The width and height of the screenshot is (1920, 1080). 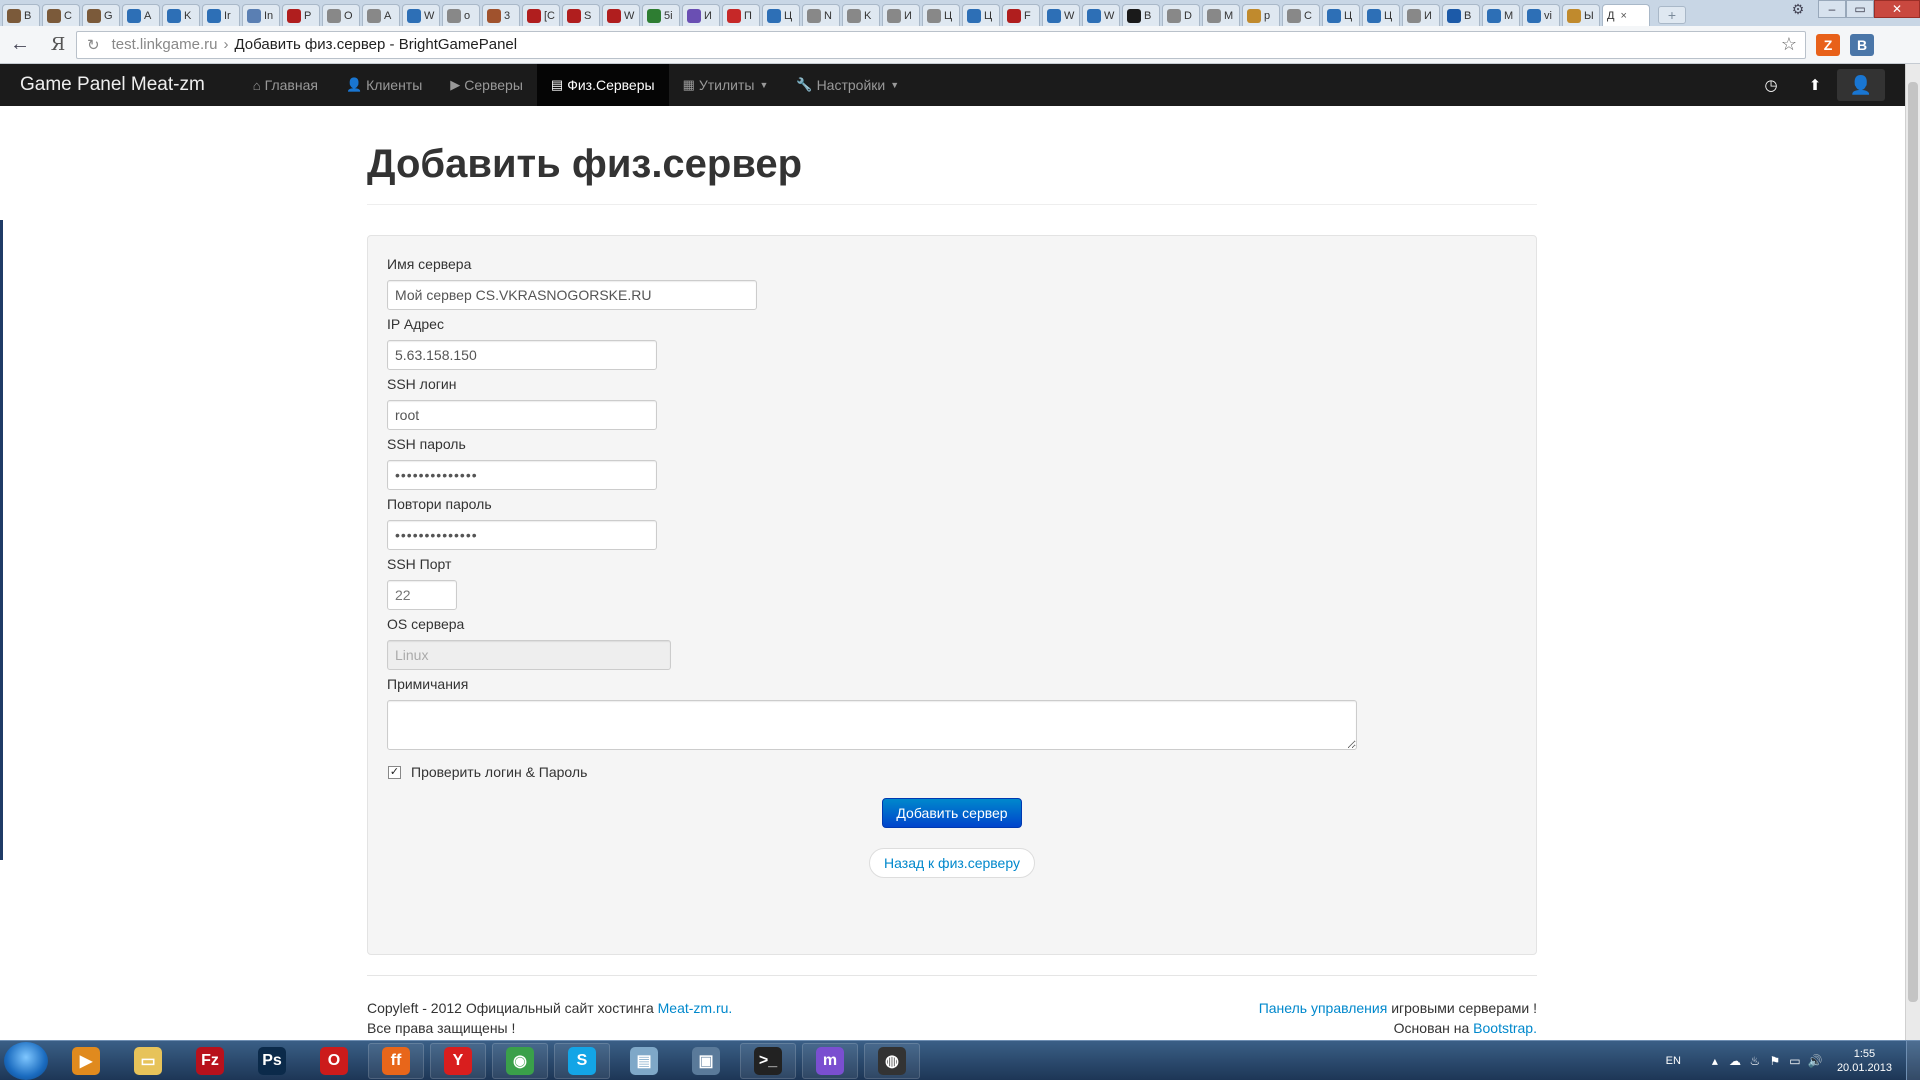 I want to click on nav-item-settings: 🔧 Настройки ▼, so click(x=847, y=85).